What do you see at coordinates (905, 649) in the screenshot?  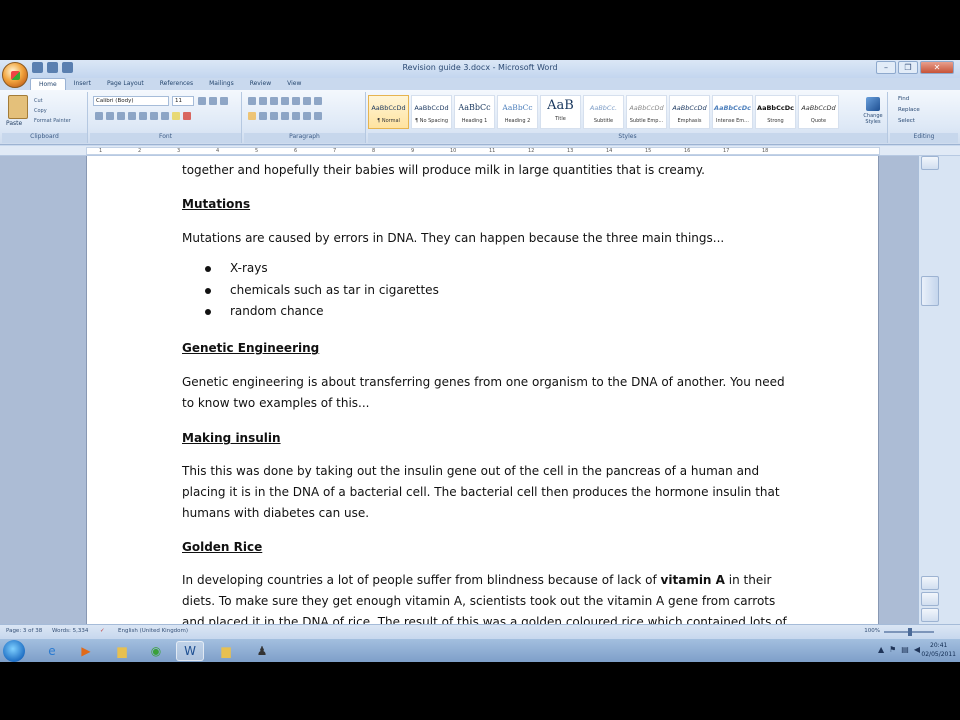 I see `network-icon: ▤` at bounding box center [905, 649].